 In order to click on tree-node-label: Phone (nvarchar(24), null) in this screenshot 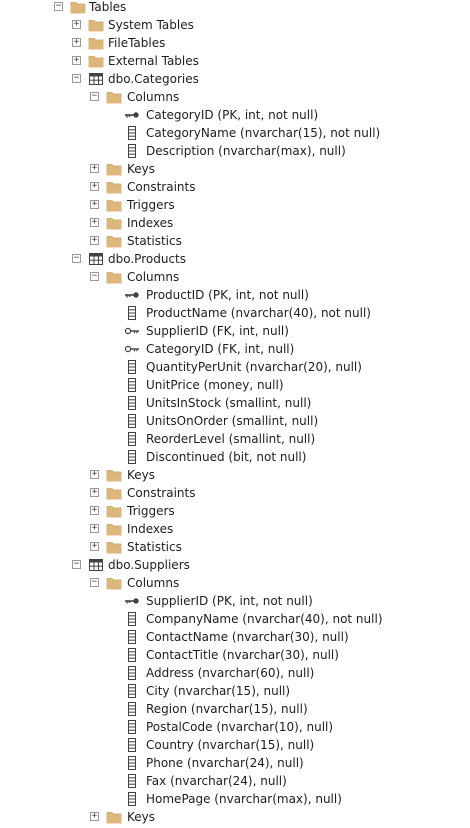, I will do `click(225, 763)`.